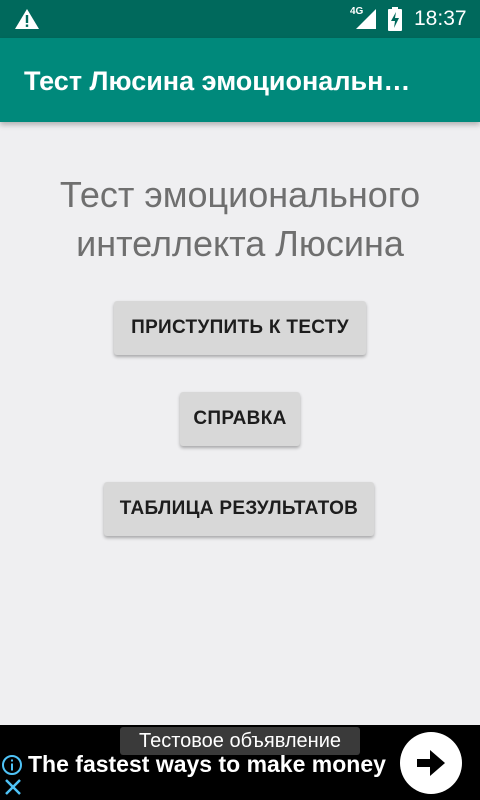 The image size is (480, 800). What do you see at coordinates (207, 764) in the screenshot?
I see `ad-headline: The fastest ways to make money` at bounding box center [207, 764].